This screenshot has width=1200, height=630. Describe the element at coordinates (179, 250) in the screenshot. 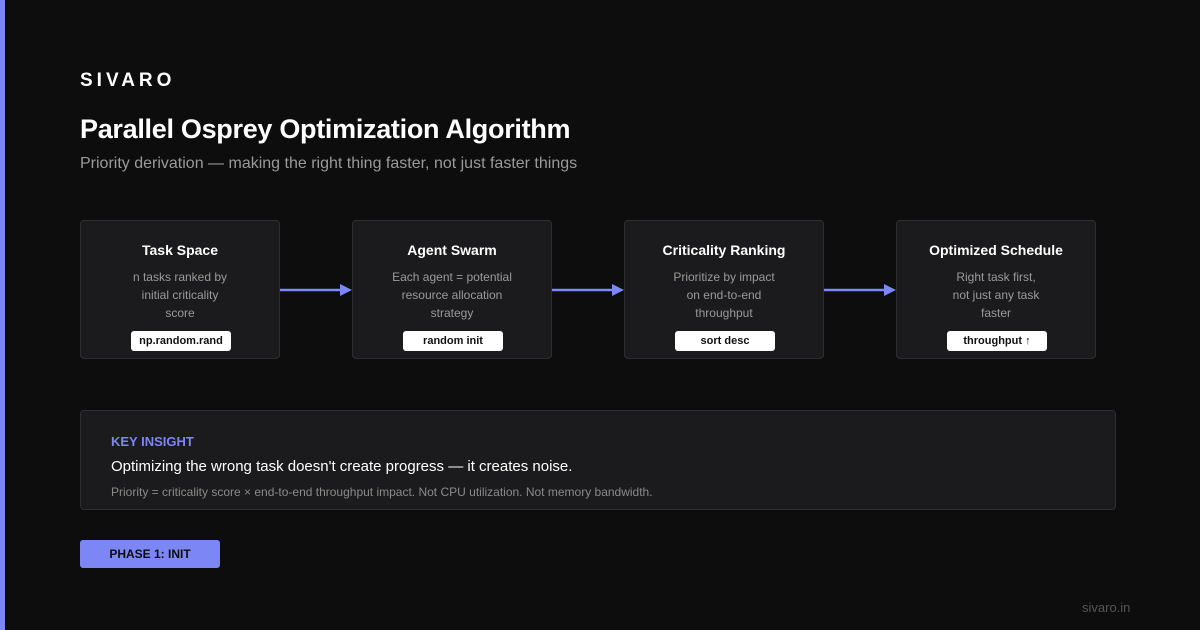

I see `step-title: Task Space` at that location.